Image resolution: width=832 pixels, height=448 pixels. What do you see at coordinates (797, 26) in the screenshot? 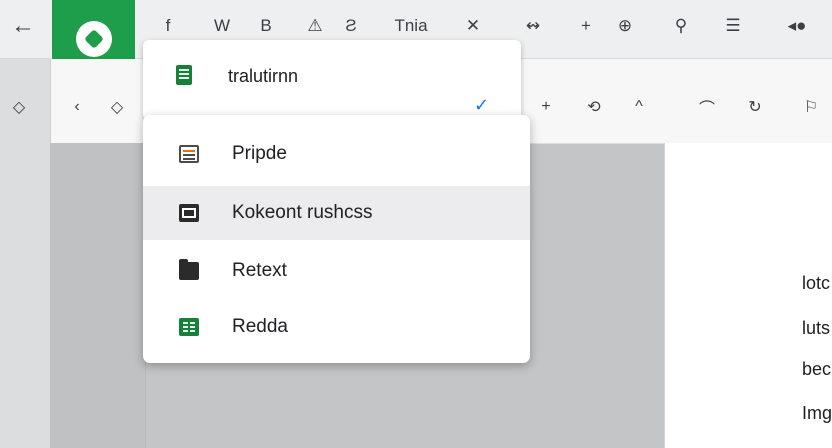
I see `speaker-icon: ◂●` at bounding box center [797, 26].